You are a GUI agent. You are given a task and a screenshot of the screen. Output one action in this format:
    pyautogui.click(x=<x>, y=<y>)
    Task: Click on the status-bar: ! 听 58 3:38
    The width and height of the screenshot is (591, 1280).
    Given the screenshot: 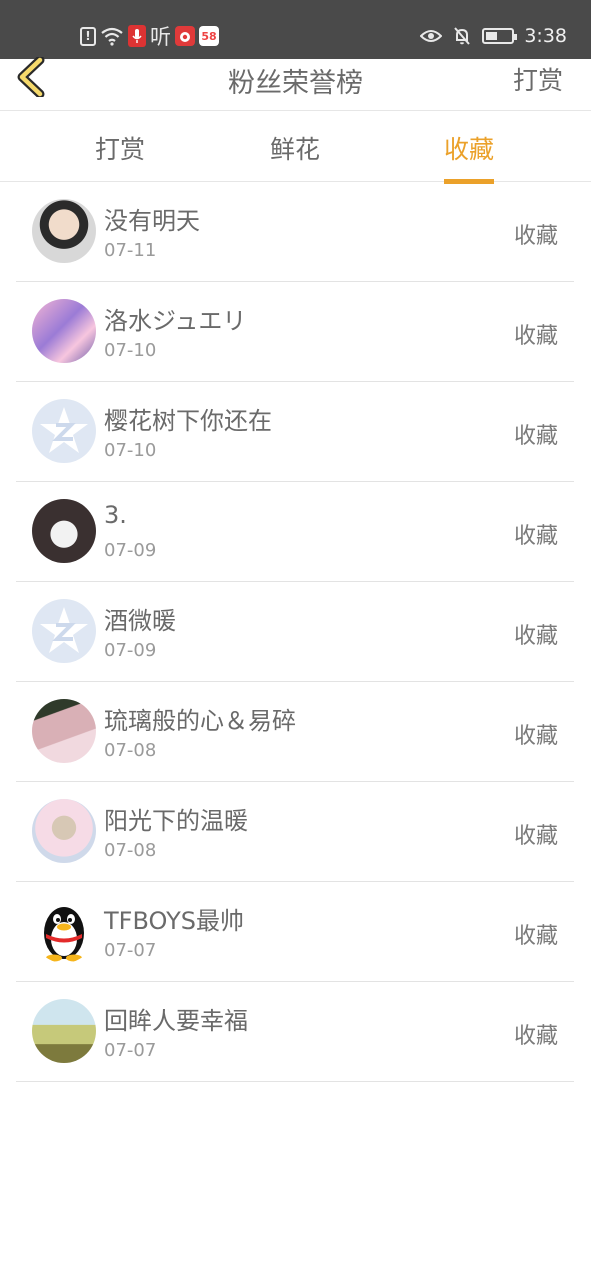 What is the action you would take?
    pyautogui.click(x=295, y=29)
    